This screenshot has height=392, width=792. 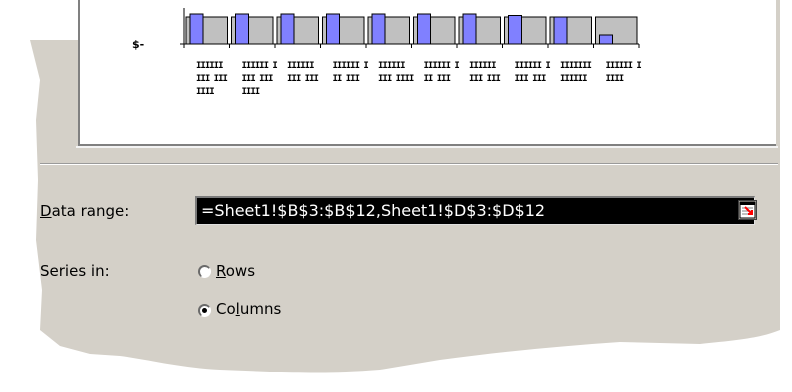 I want to click on data-range-value: =Sheet1!$B$3:$B$12,Sheet1!$D$3:$D$12, so click(x=373, y=210).